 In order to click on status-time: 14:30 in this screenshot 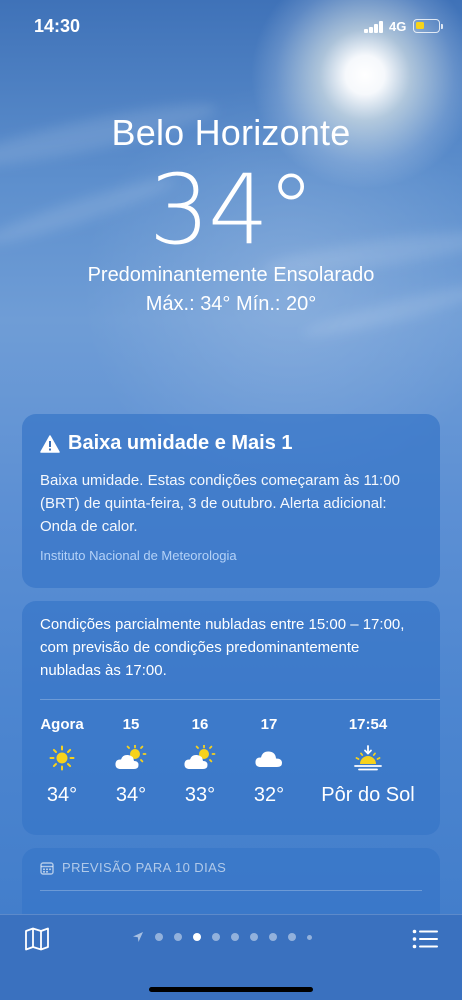, I will do `click(57, 26)`.